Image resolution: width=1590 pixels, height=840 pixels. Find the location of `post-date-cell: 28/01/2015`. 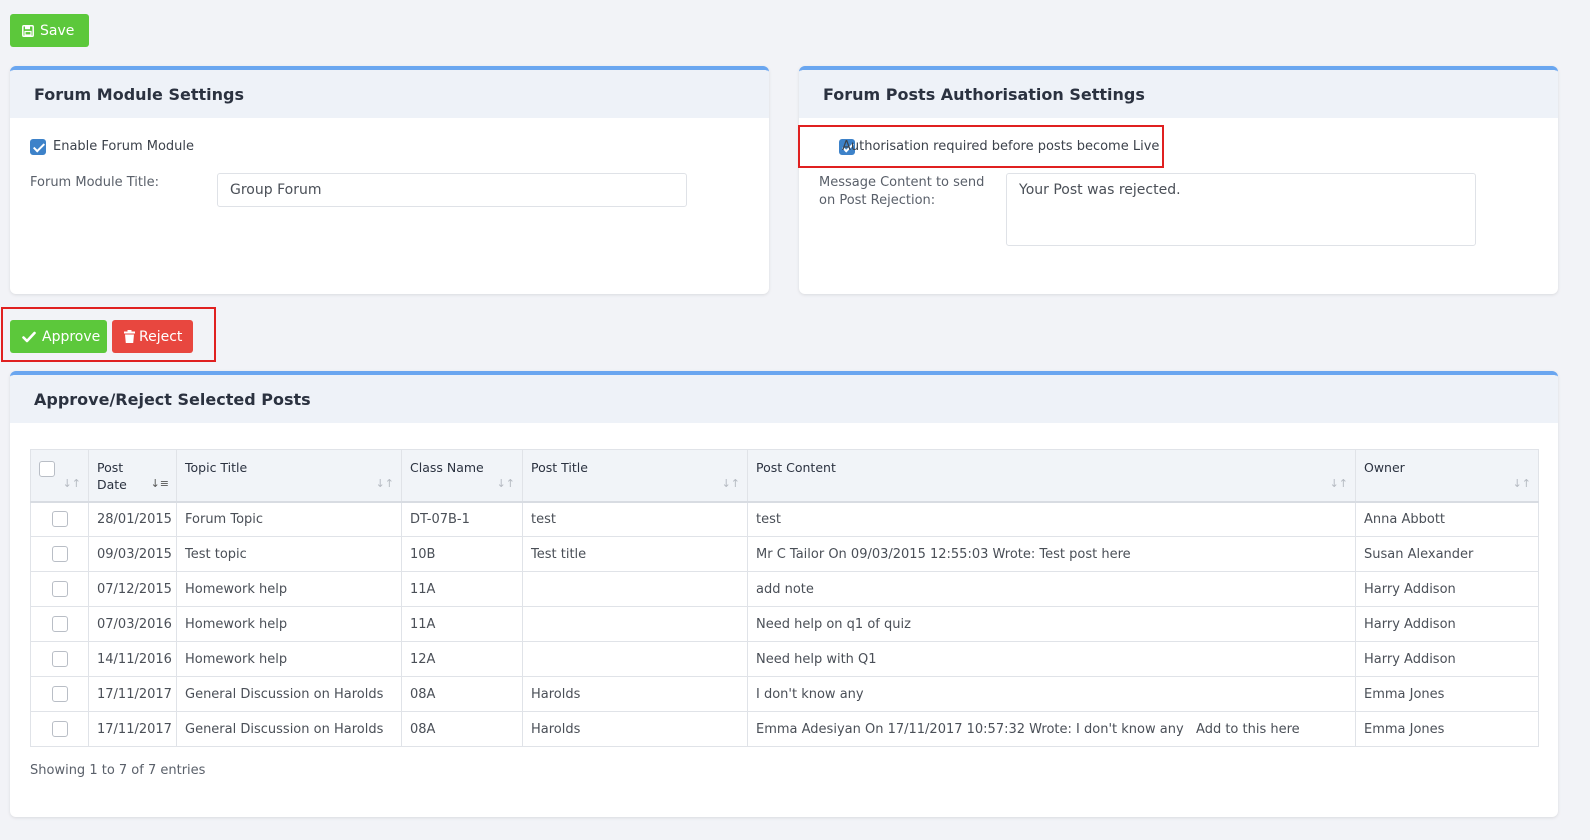

post-date-cell: 28/01/2015 is located at coordinates (132, 519).